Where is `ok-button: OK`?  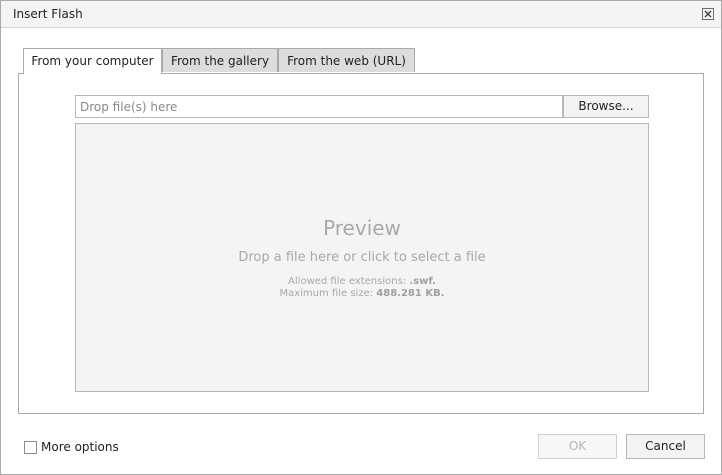 ok-button: OK is located at coordinates (577, 446).